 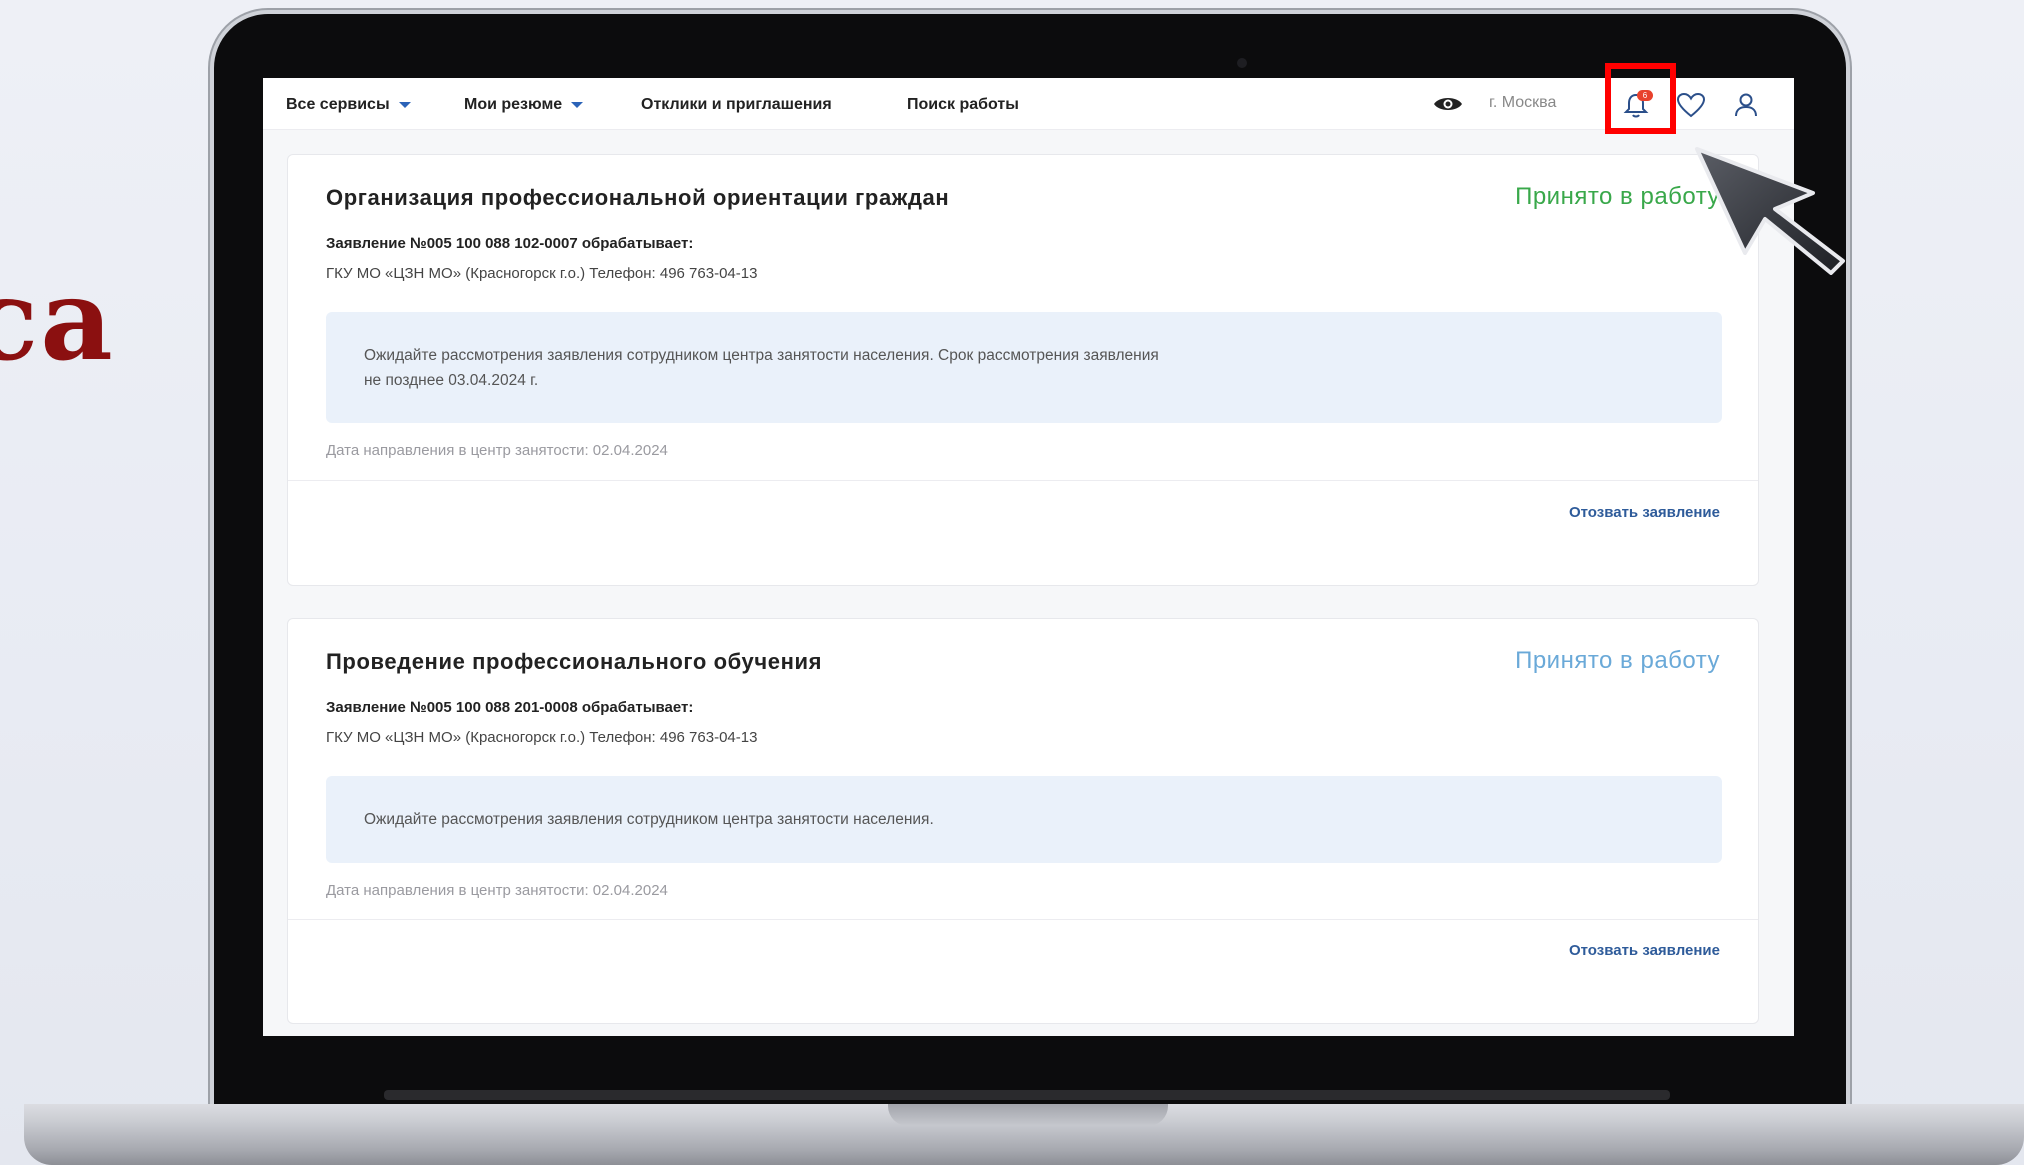 What do you see at coordinates (1448, 104) in the screenshot?
I see `eye-icon` at bounding box center [1448, 104].